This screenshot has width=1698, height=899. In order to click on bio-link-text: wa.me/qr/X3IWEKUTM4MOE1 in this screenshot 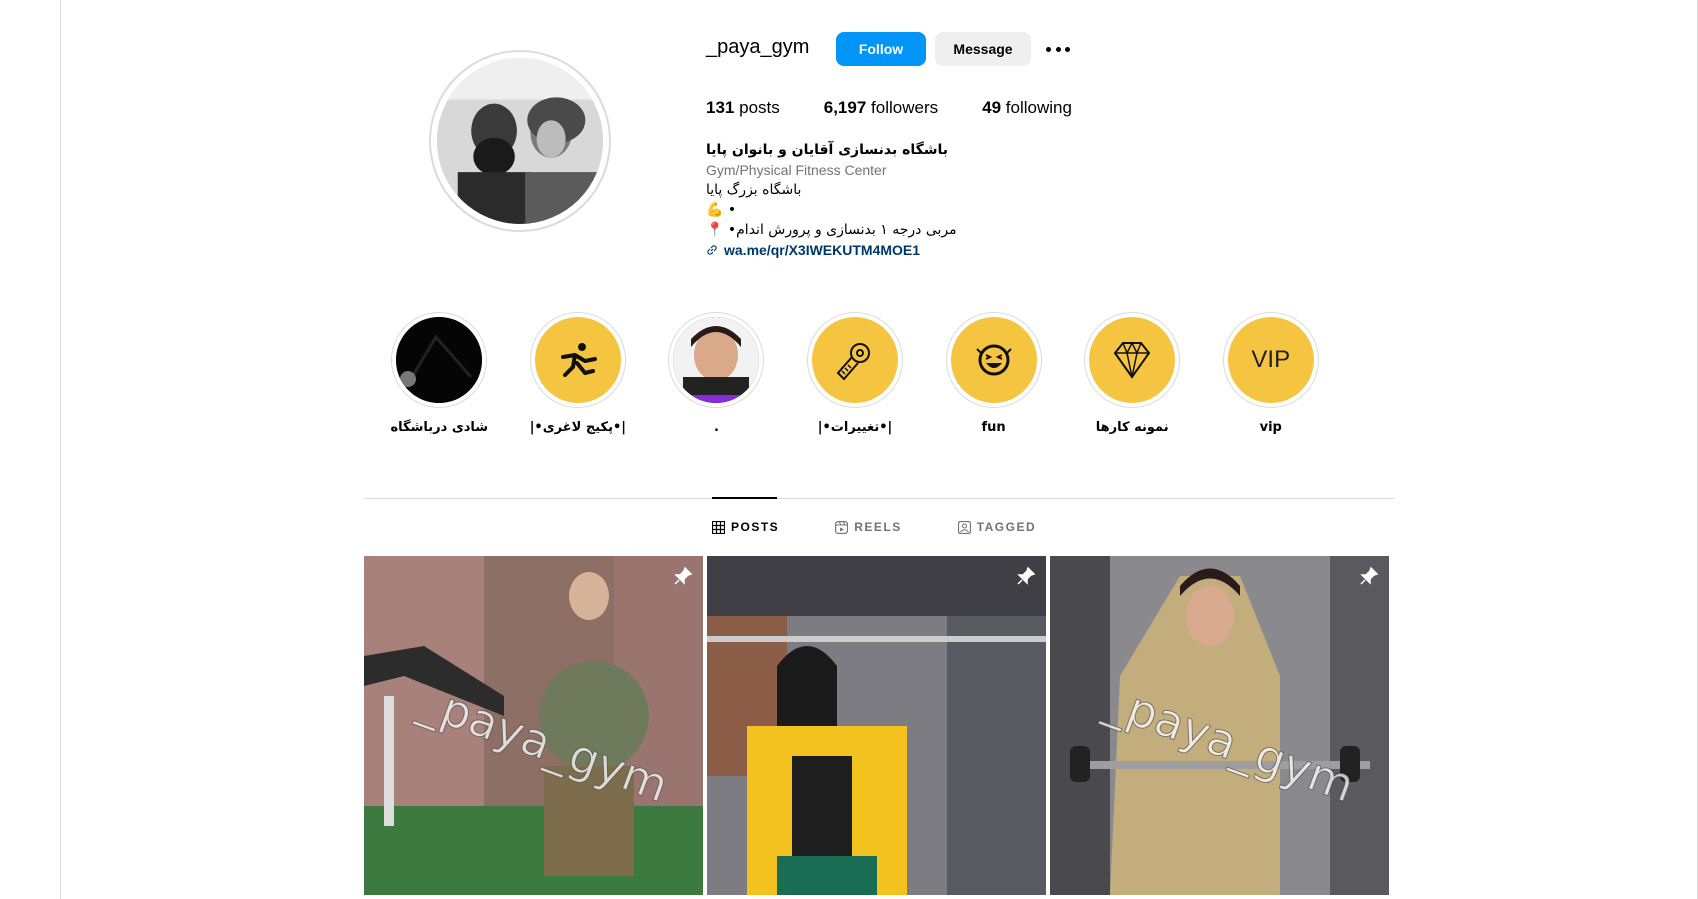, I will do `click(822, 250)`.